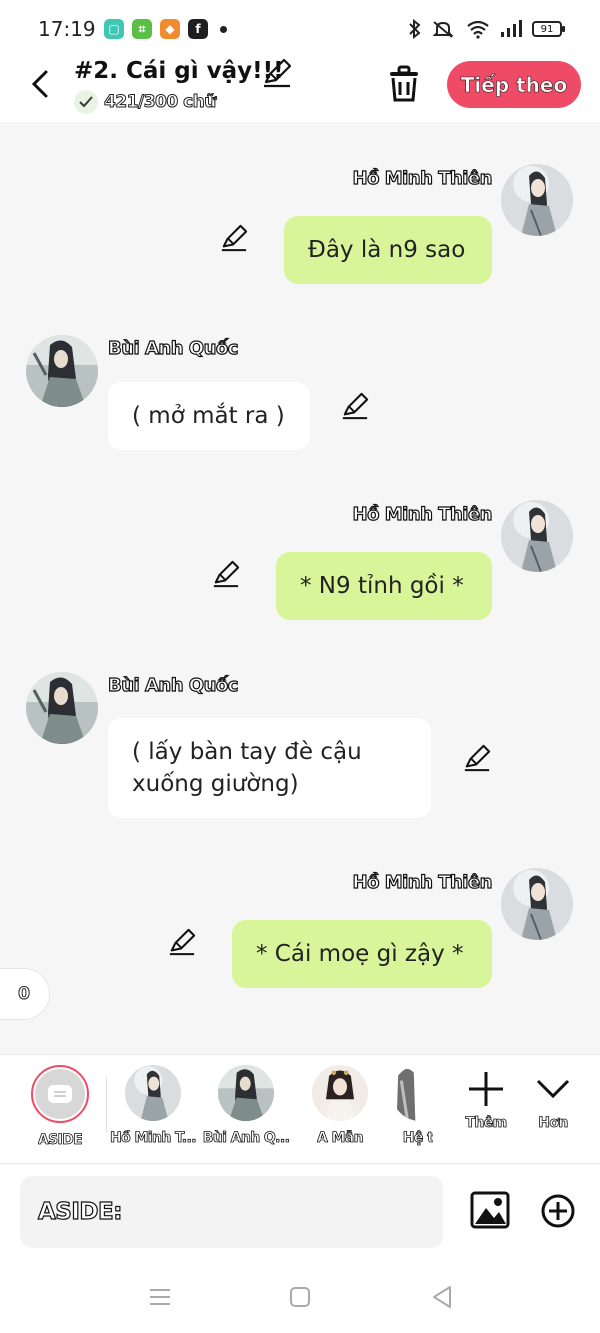 Image resolution: width=600 pixels, height=1333 pixels. Describe the element at coordinates (209, 416) in the screenshot. I see `message-bubble: ( mở mắt ra )` at that location.